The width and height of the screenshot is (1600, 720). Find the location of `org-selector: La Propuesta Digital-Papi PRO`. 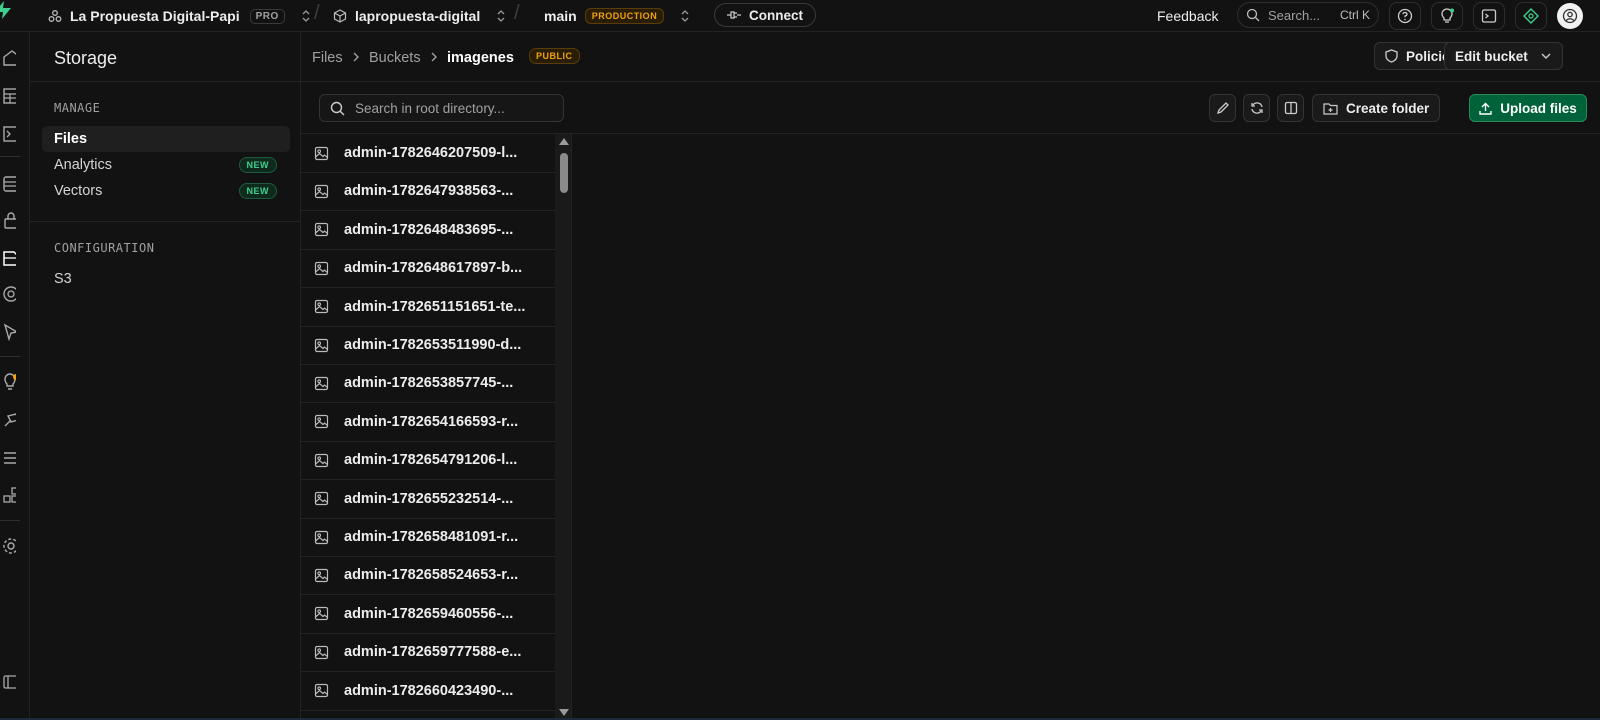

org-selector: La Propuesta Digital-Papi PRO is located at coordinates (179, 16).